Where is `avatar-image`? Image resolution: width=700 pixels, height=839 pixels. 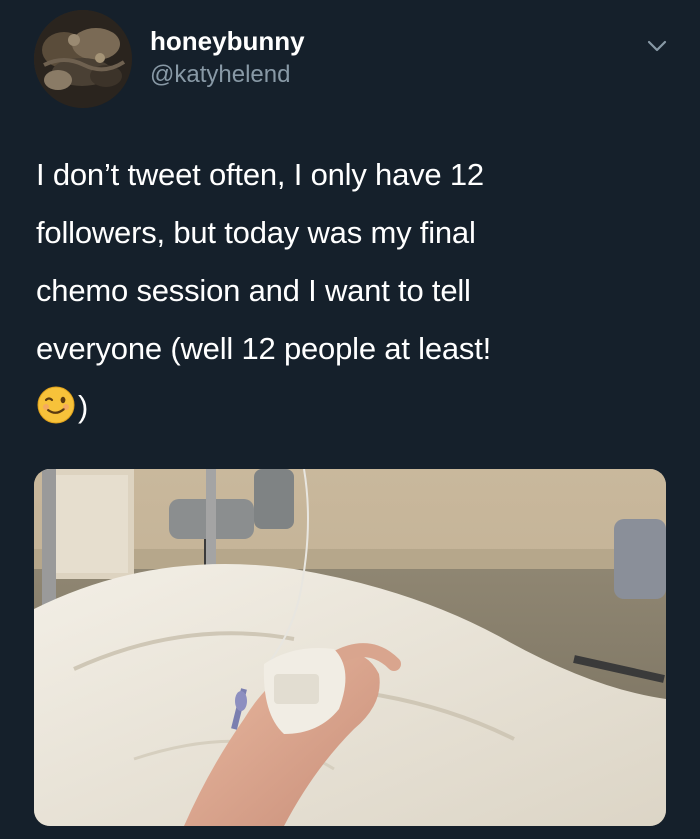 avatar-image is located at coordinates (83, 59).